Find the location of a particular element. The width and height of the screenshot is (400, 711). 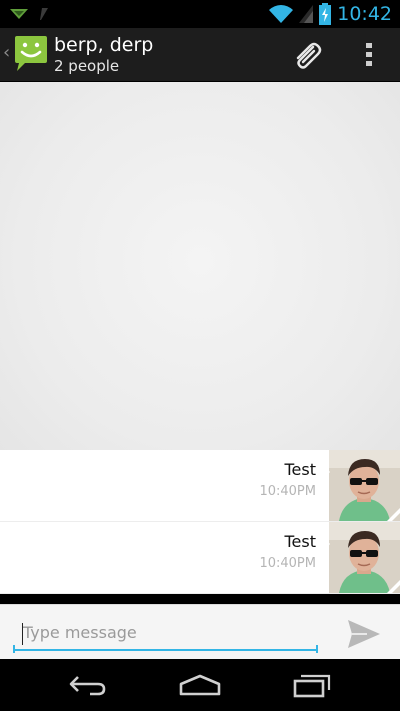

wifi-icon is located at coordinates (281, 14).